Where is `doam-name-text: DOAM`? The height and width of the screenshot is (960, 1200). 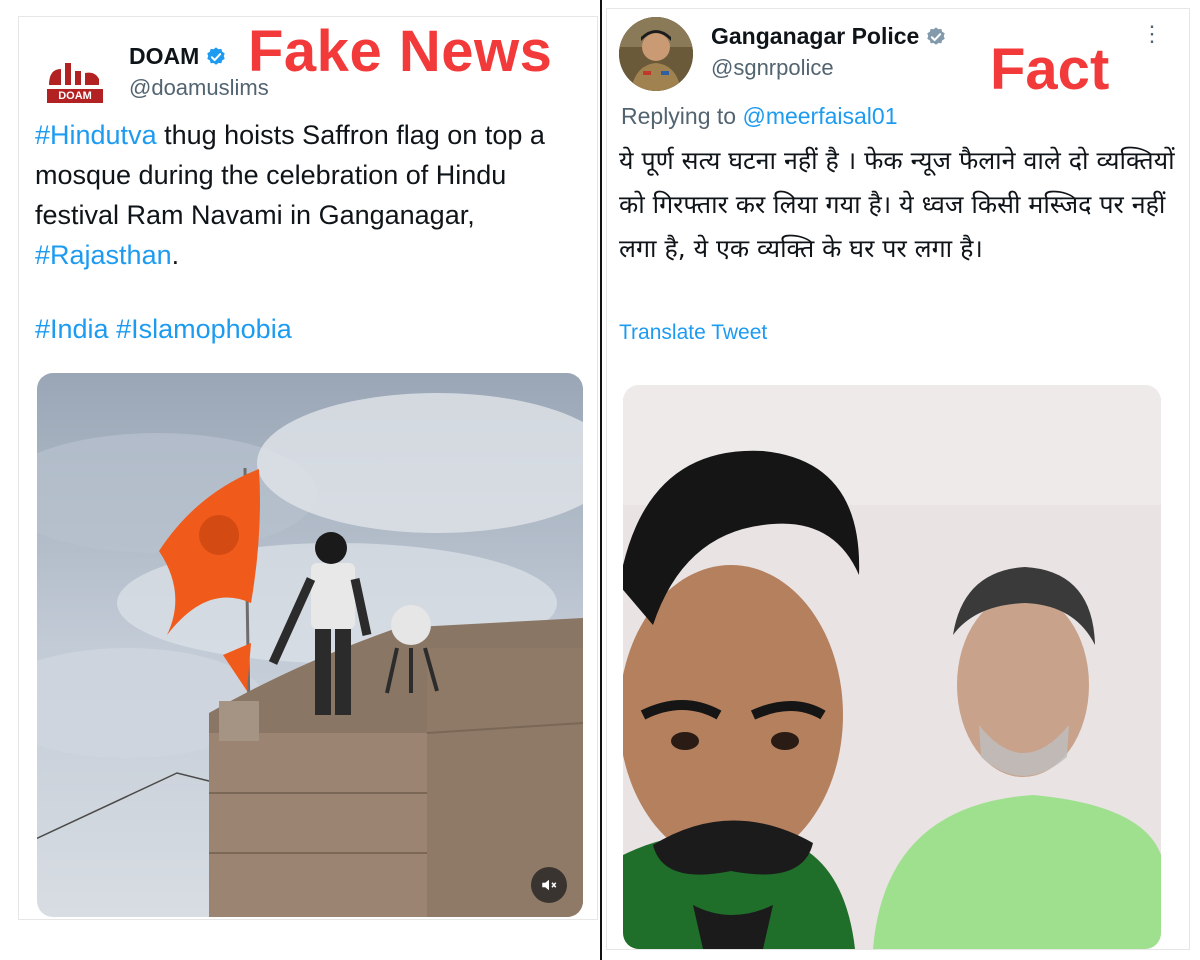
doam-name-text: DOAM is located at coordinates (164, 56).